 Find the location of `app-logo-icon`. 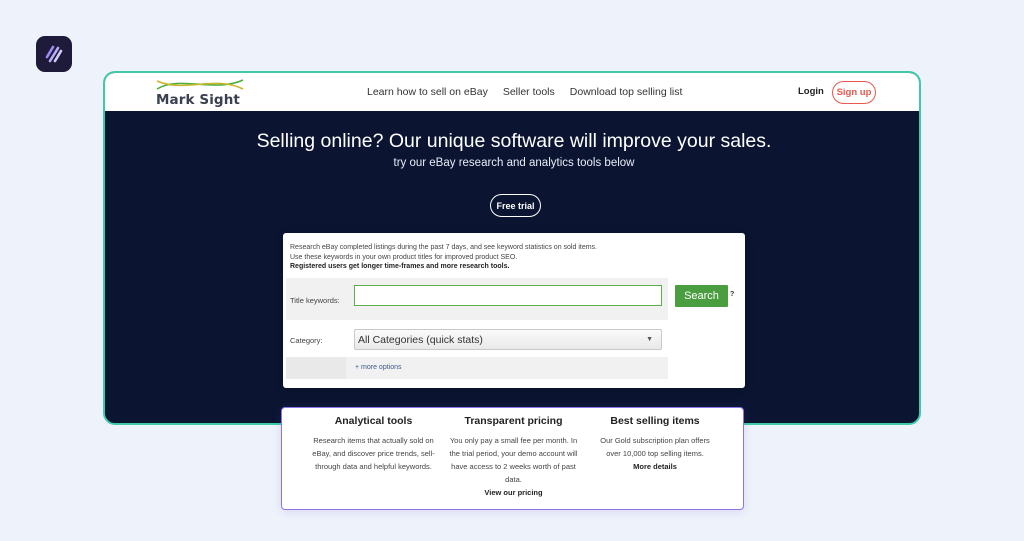

app-logo-icon is located at coordinates (54, 54).